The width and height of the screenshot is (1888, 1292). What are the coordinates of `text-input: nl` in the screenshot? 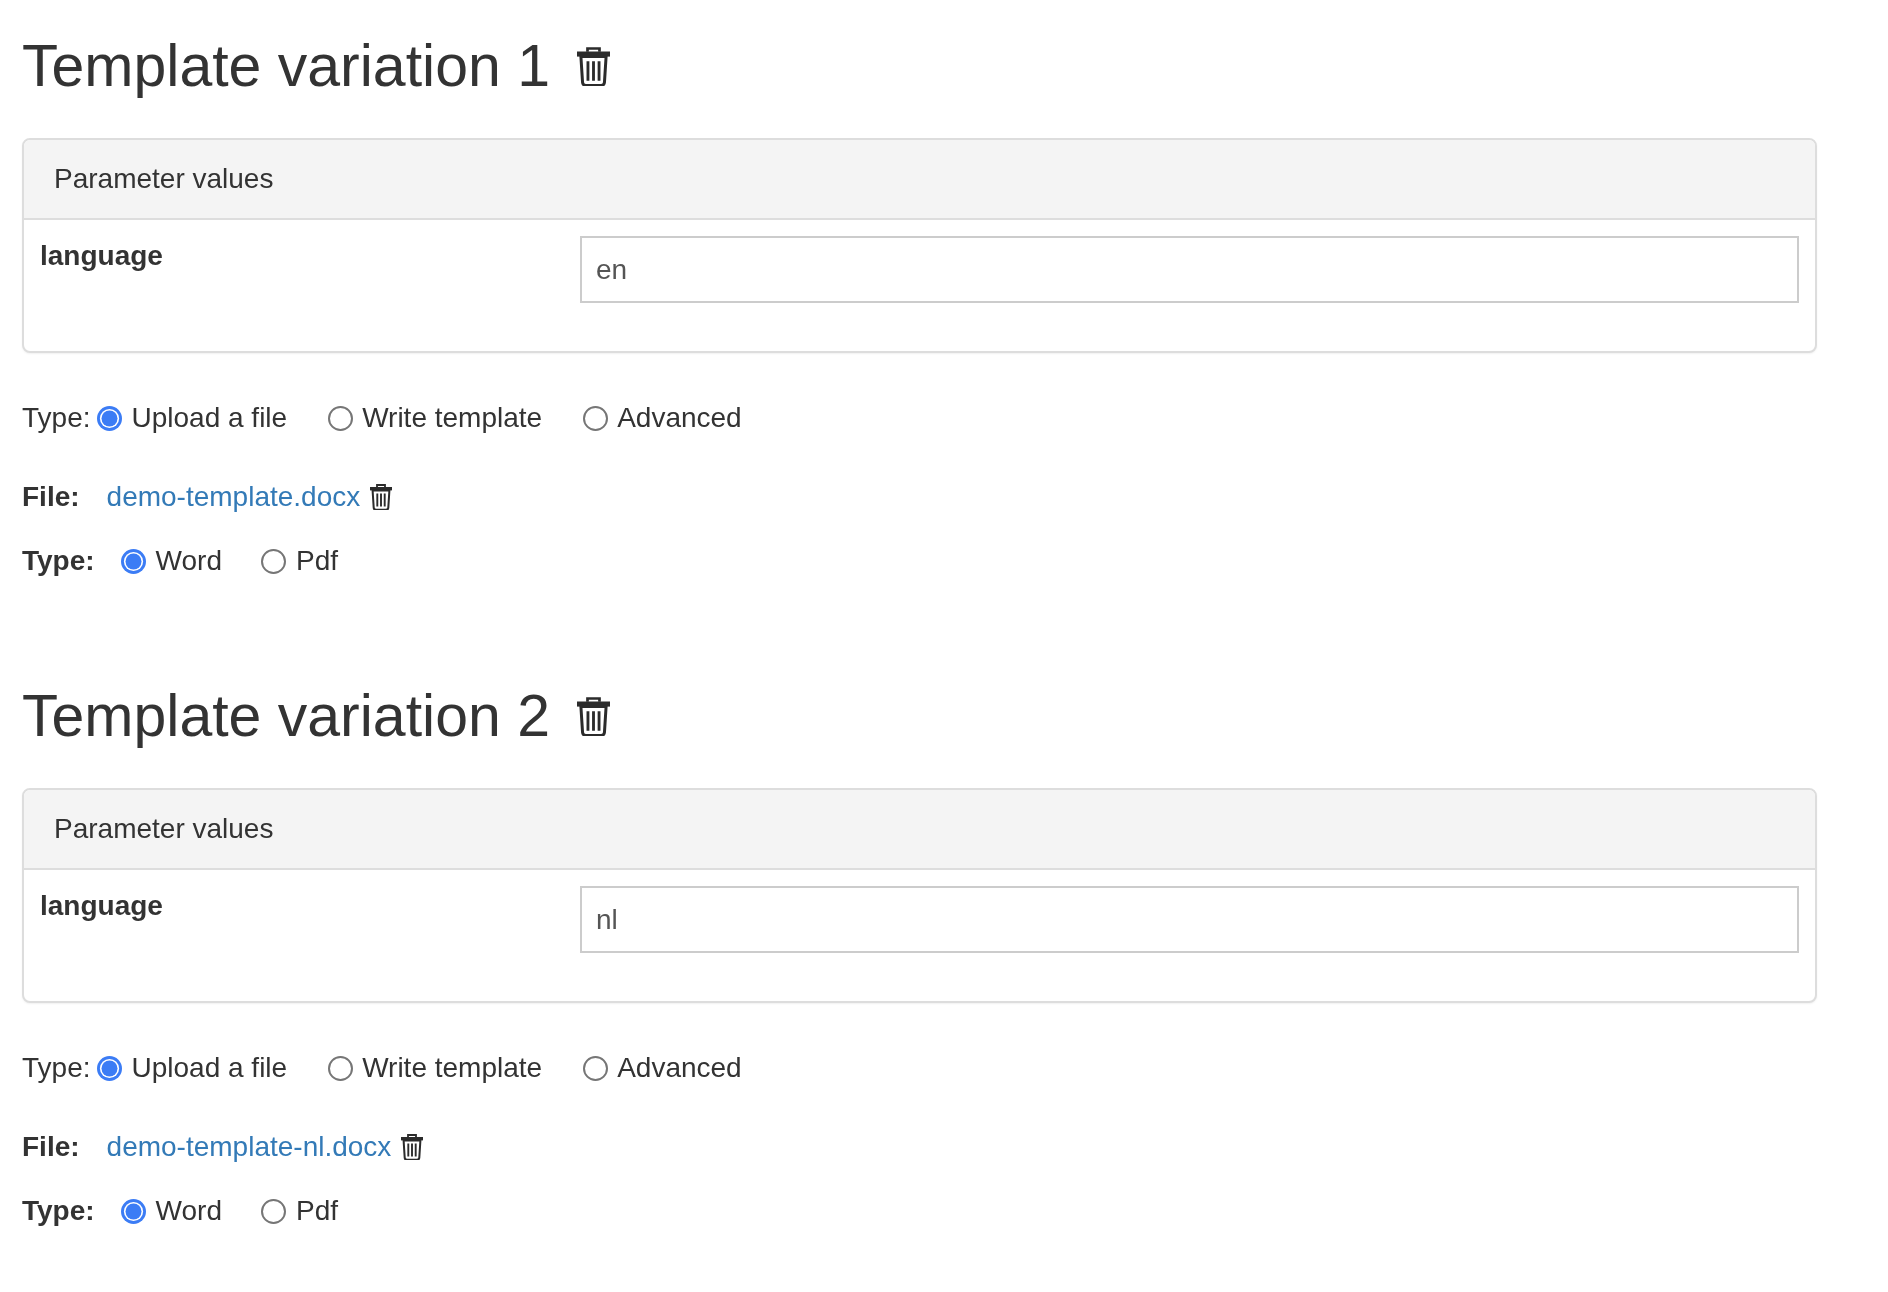 It's located at (1189, 919).